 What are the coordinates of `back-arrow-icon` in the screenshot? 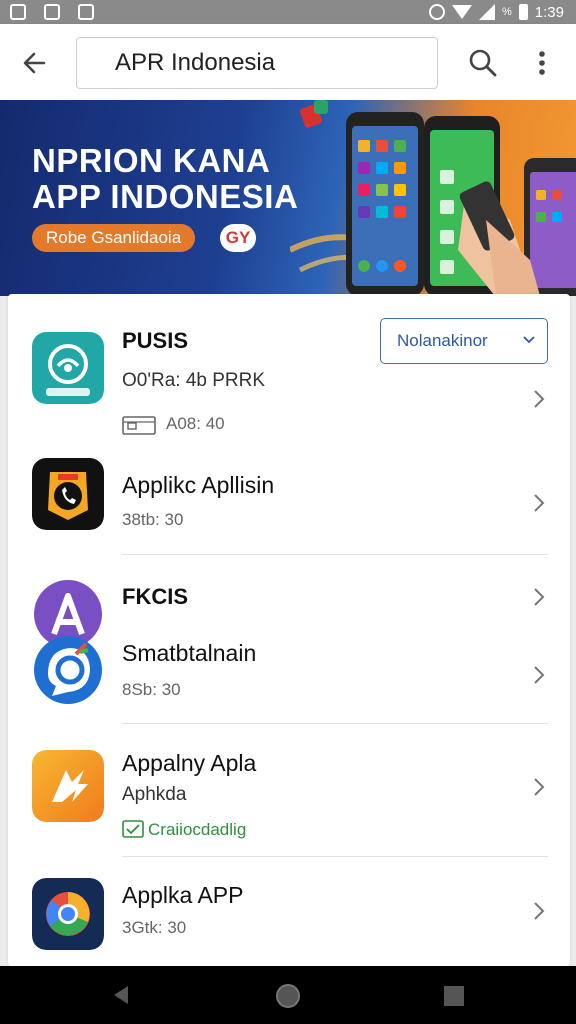 It's located at (35, 63).